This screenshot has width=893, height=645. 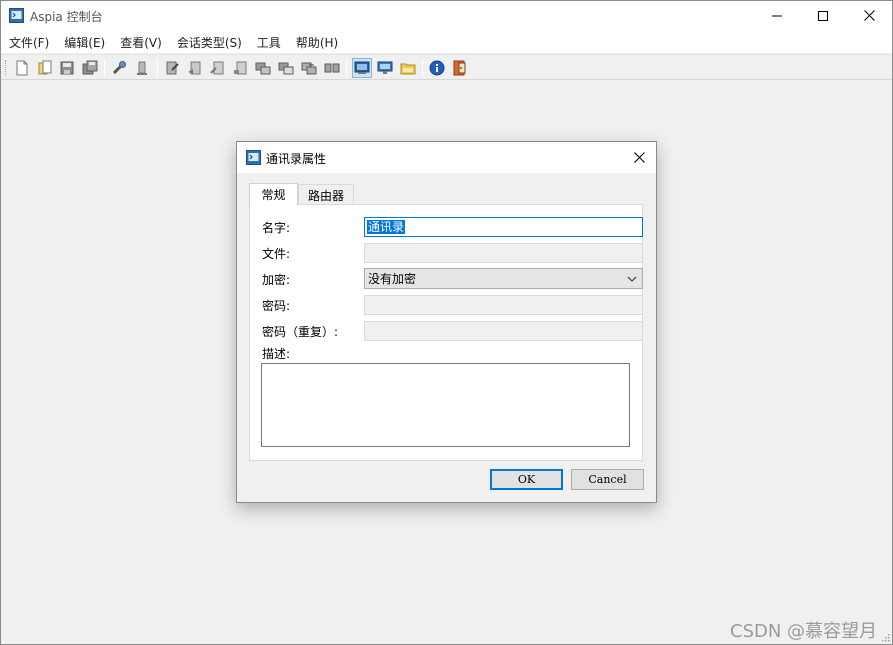 What do you see at coordinates (141, 42) in the screenshot?
I see `menu-view: 查看(V)` at bounding box center [141, 42].